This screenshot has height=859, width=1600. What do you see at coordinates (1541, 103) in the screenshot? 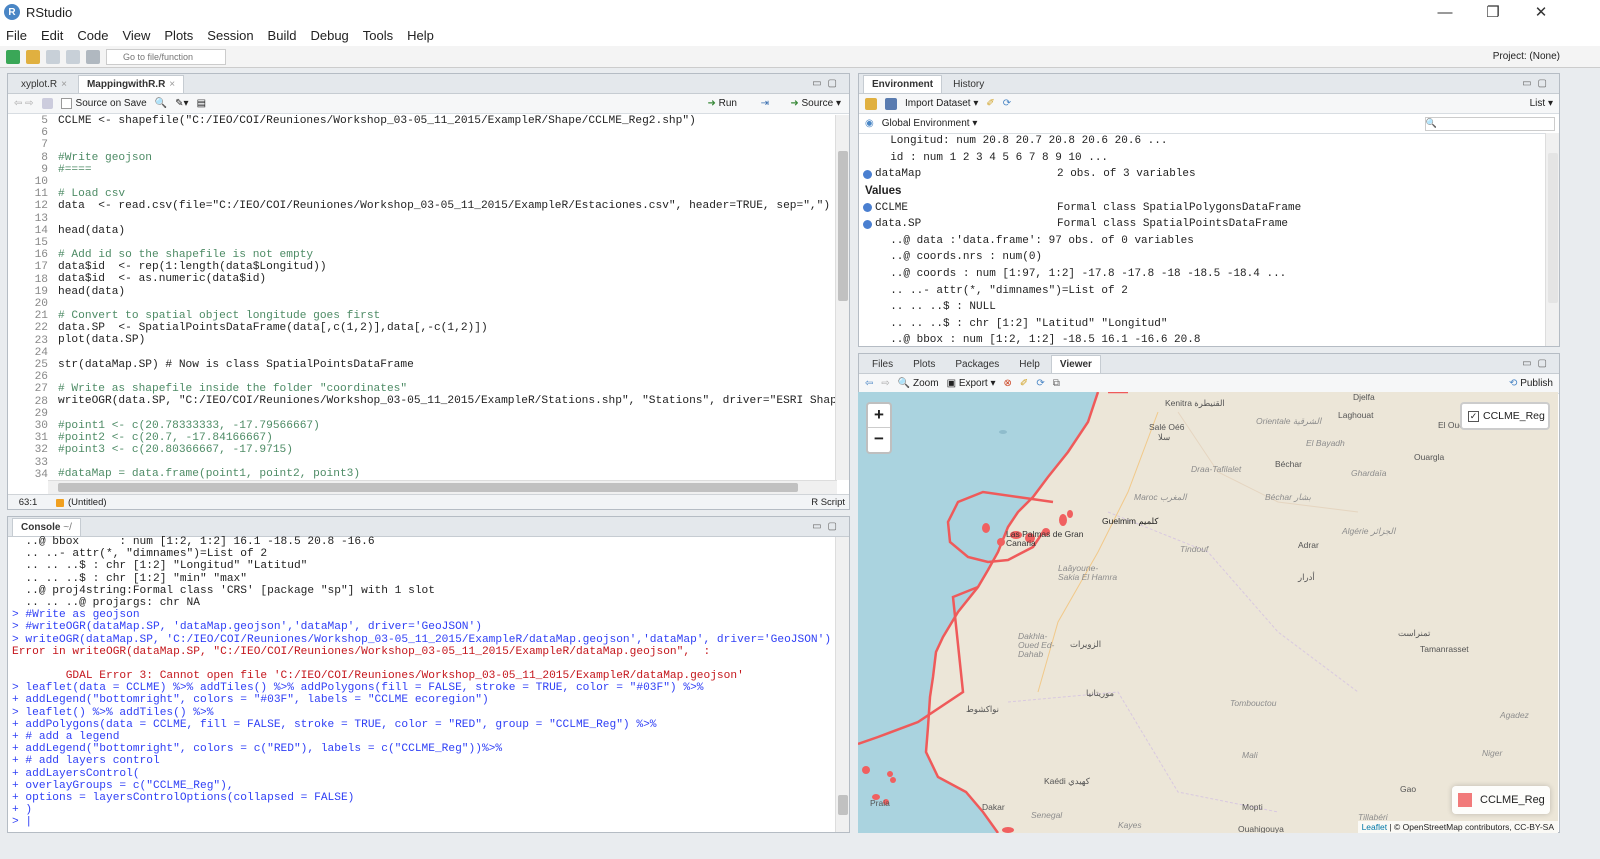
I see `list-view-button: List ▾` at bounding box center [1541, 103].